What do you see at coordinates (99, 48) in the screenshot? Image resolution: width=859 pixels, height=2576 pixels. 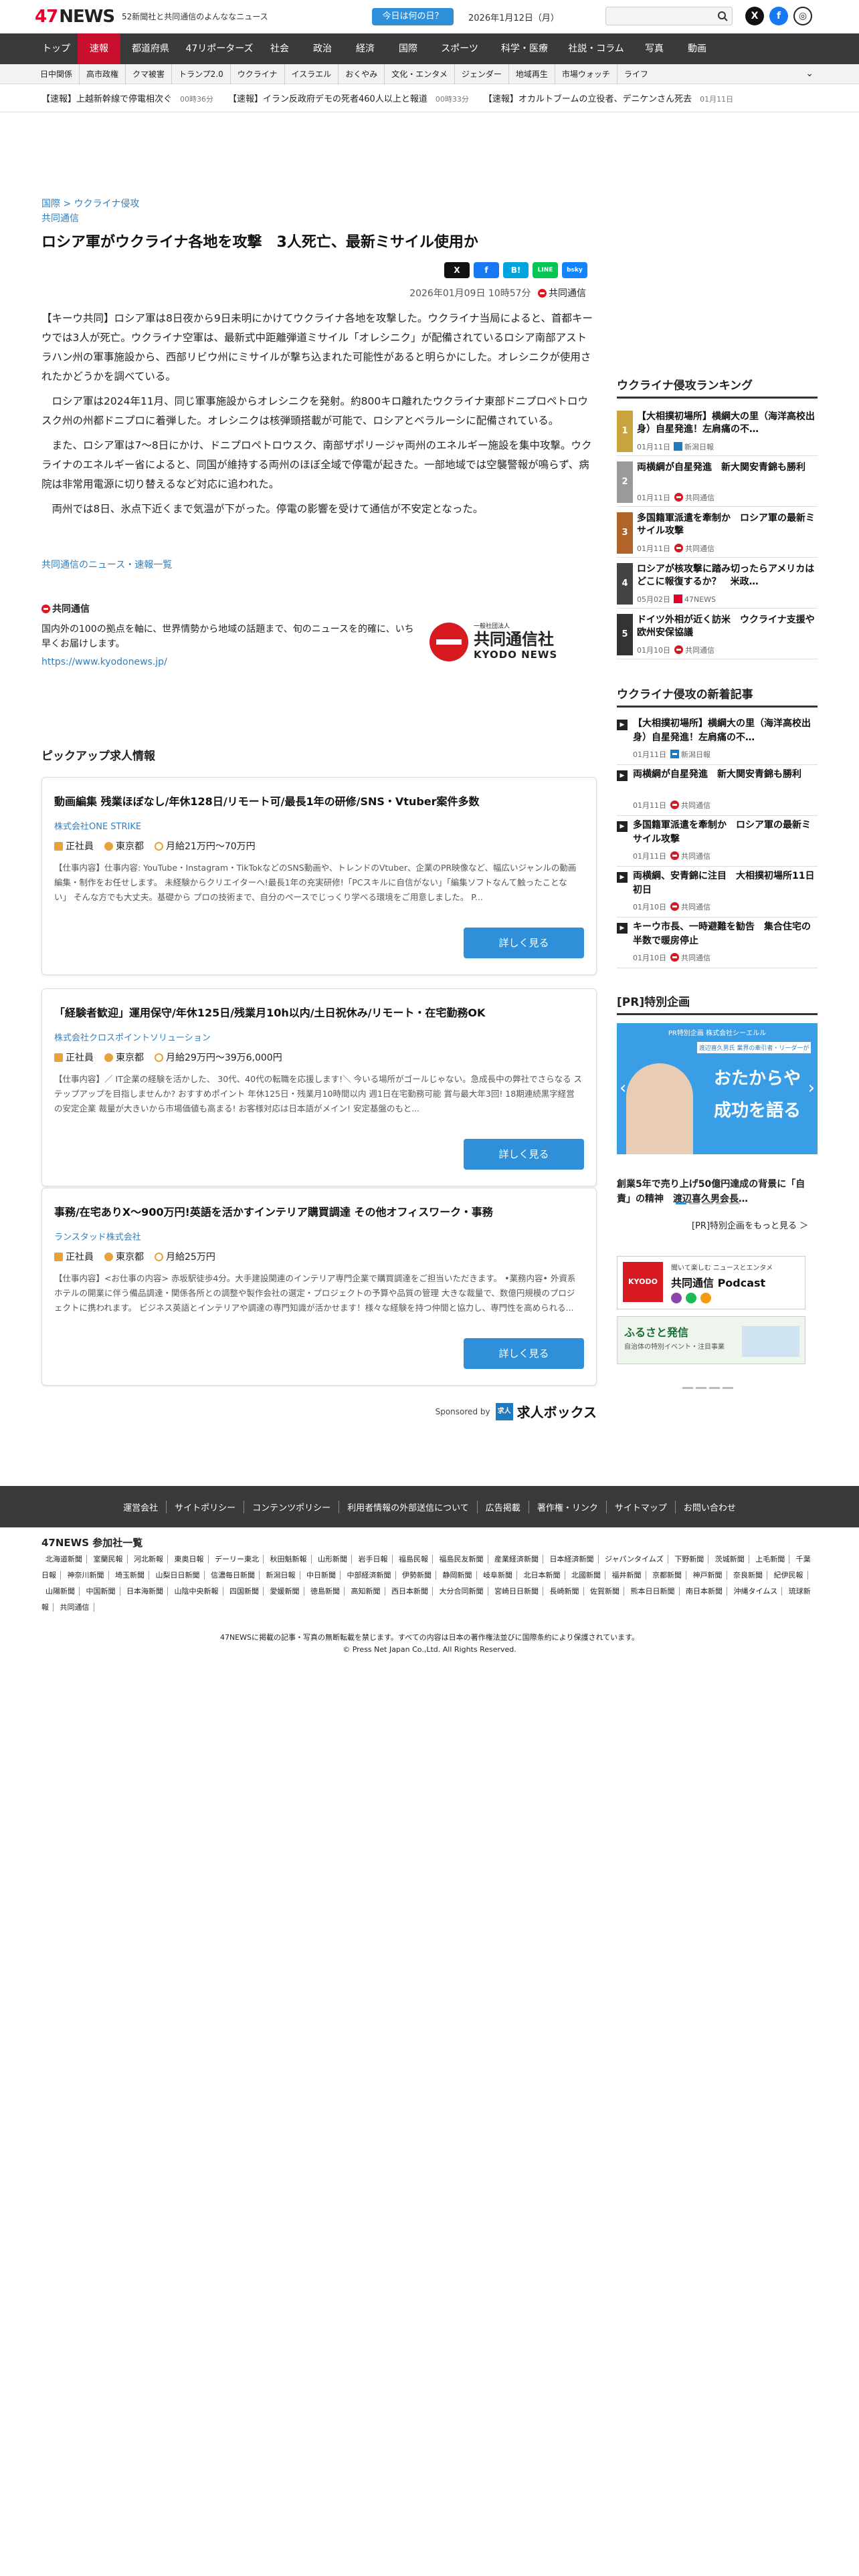 I see `nav-item-breaking: 速報` at bounding box center [99, 48].